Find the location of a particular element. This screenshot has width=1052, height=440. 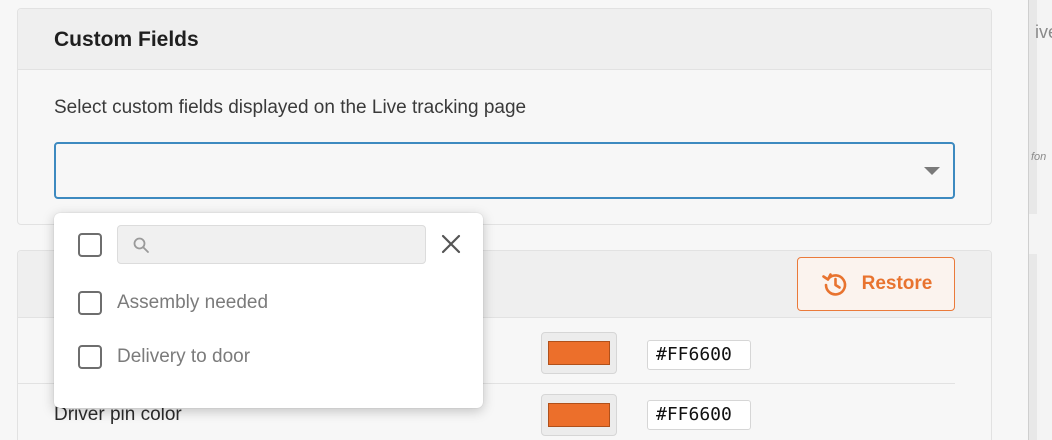

dropdown-option-delivery-to-door: Delivery to door is located at coordinates (268, 357).